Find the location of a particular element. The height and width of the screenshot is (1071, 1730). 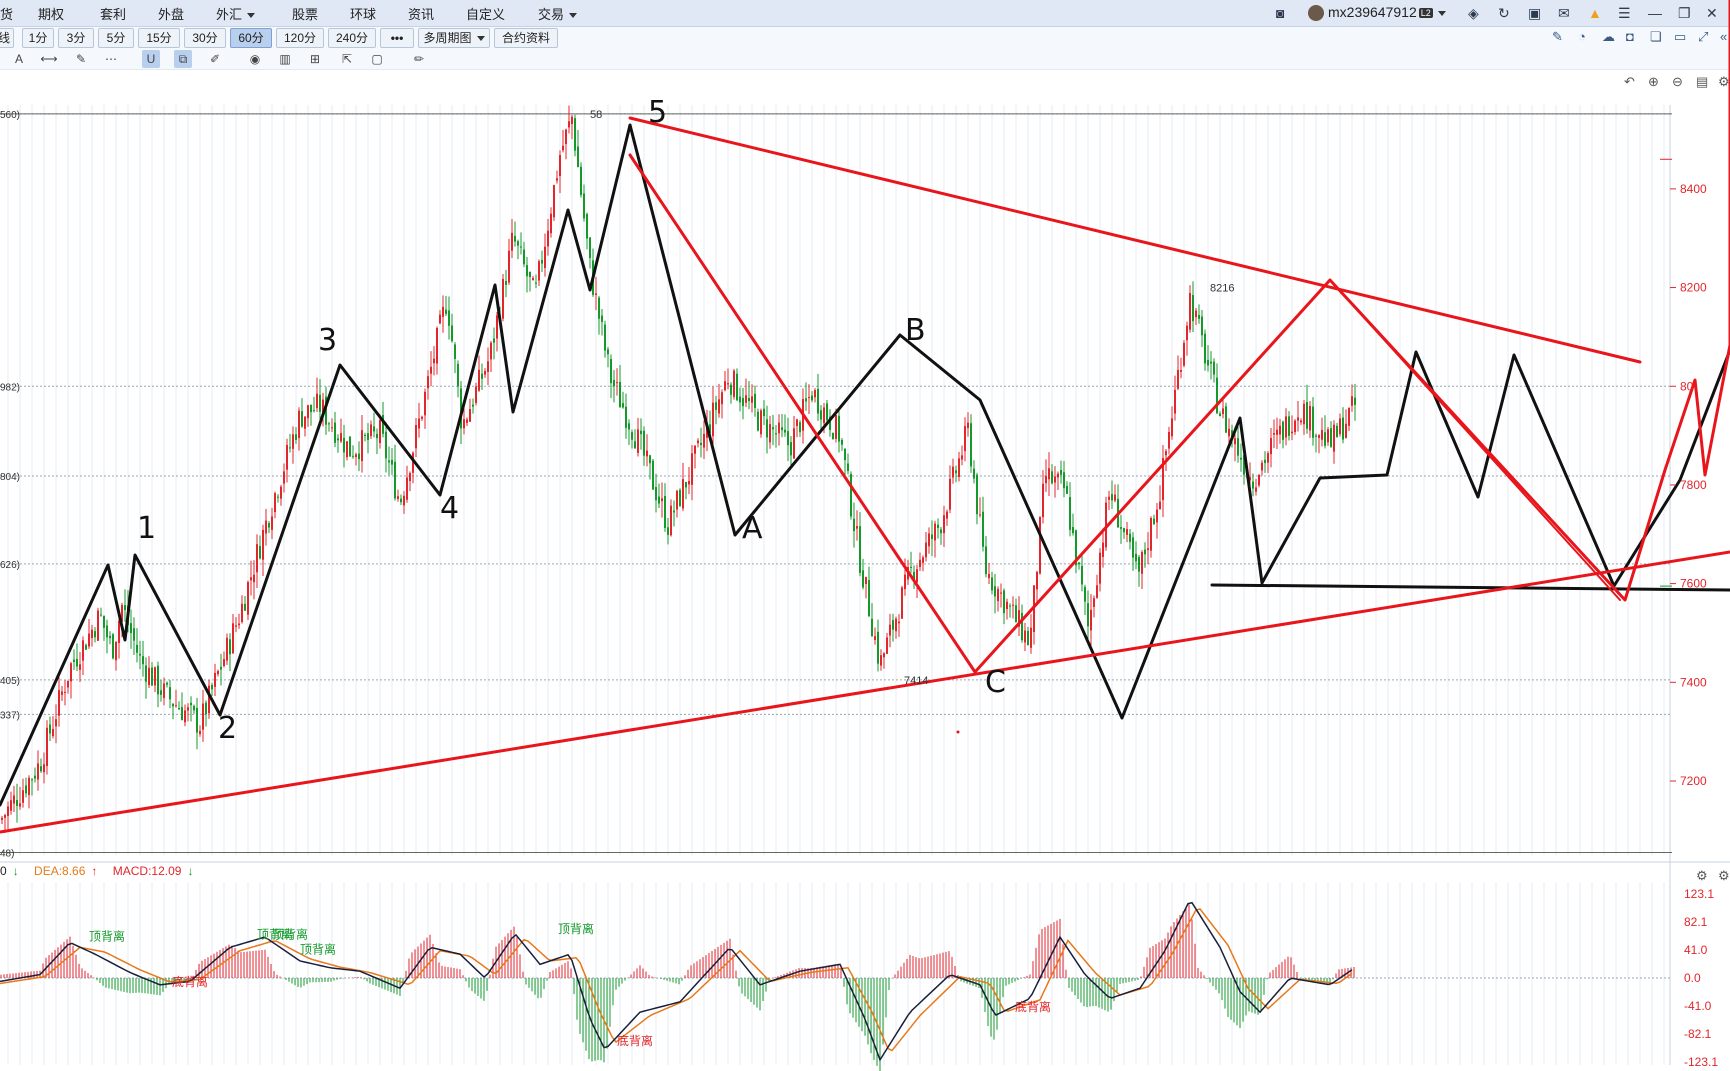

macd-y-tick-label: 82.1 is located at coordinates (1696, 922).